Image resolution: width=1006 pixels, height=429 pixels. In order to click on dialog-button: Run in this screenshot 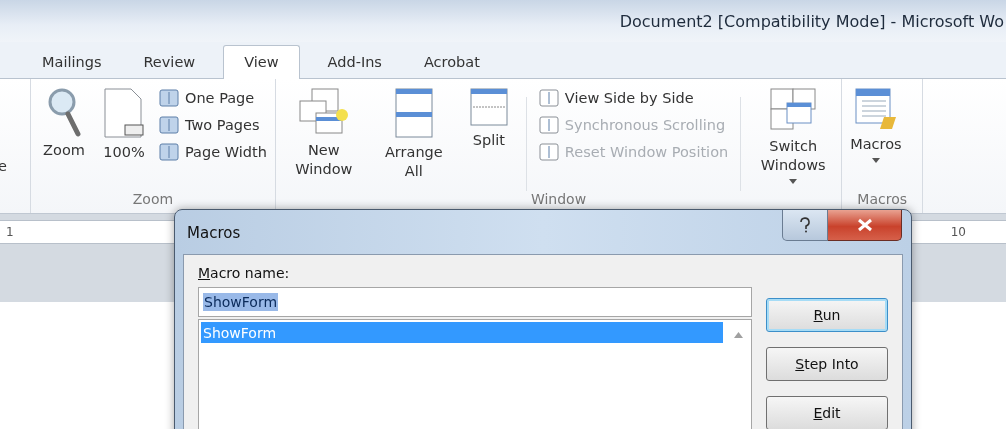, I will do `click(827, 315)`.